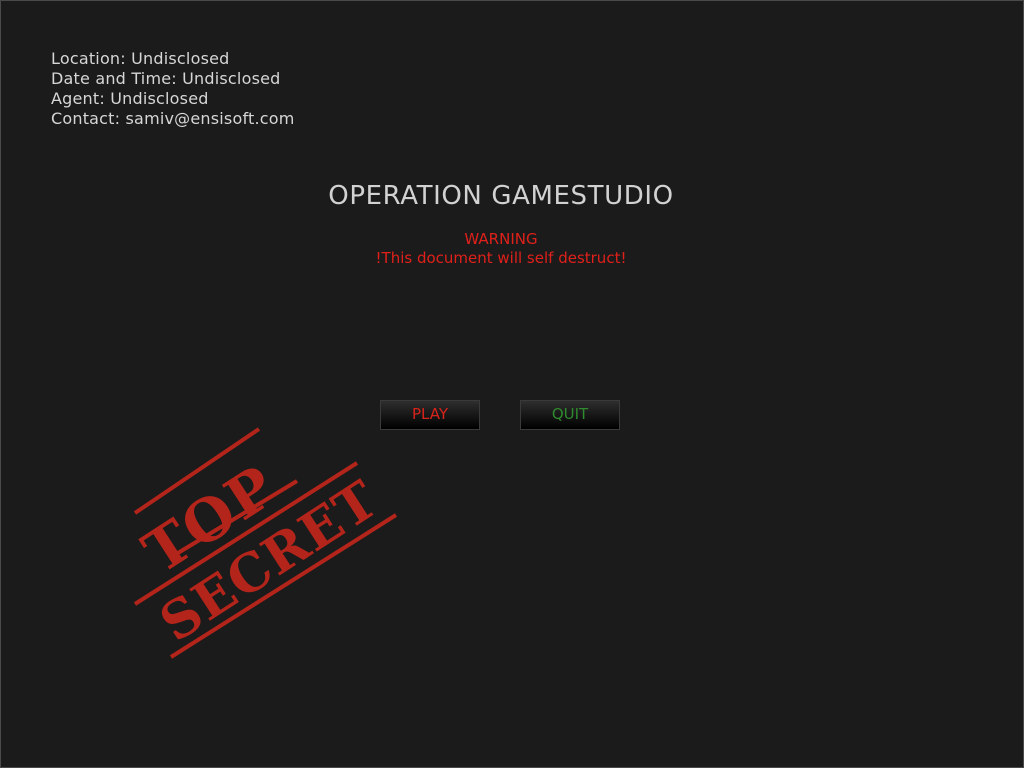 The height and width of the screenshot is (768, 1024). I want to click on warning-message: !This document will self destruct!, so click(501, 258).